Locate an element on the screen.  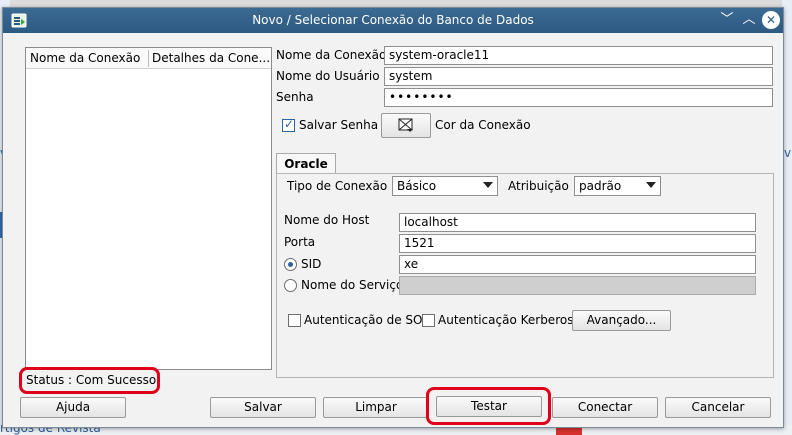
status-text: Status : Com Sucesso is located at coordinates (91, 380).